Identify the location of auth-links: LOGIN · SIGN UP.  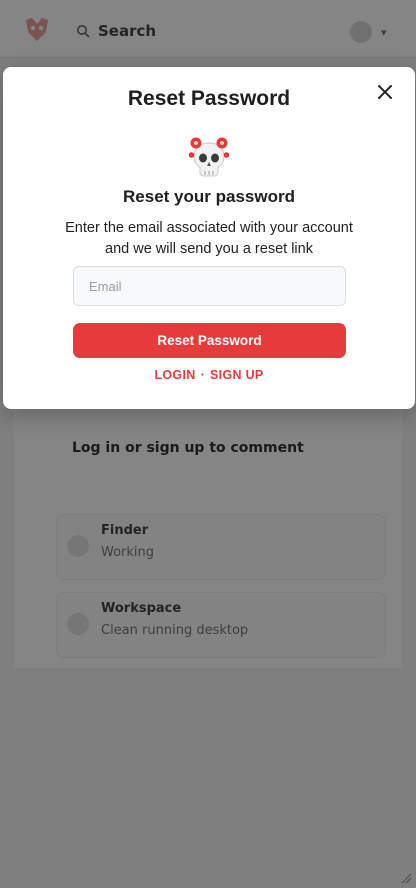
(209, 375).